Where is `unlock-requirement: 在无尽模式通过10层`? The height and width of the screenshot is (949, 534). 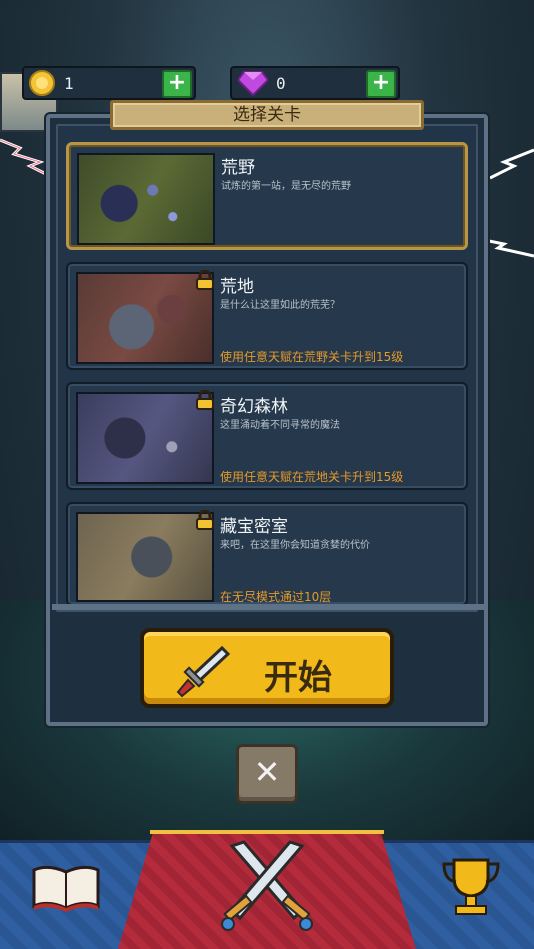
unlock-requirement: 在无尽模式通过10层 is located at coordinates (276, 597).